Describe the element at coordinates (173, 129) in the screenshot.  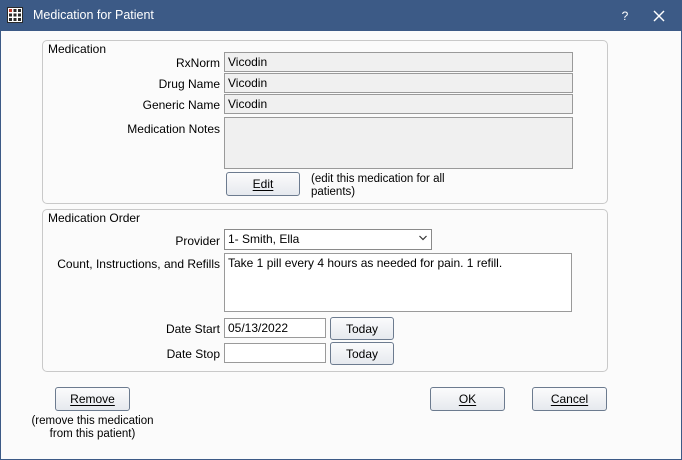
I see `medication-notes-label: Medication Notes` at that location.